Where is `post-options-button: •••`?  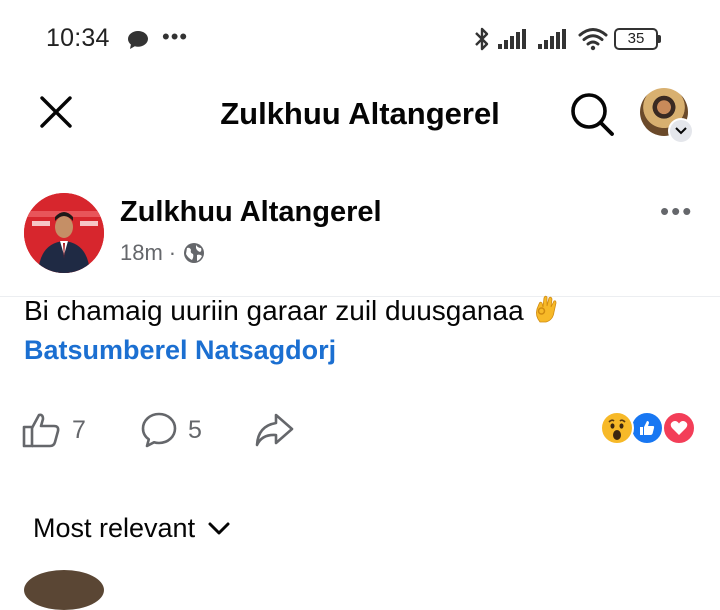
post-options-button: ••• is located at coordinates (676, 211).